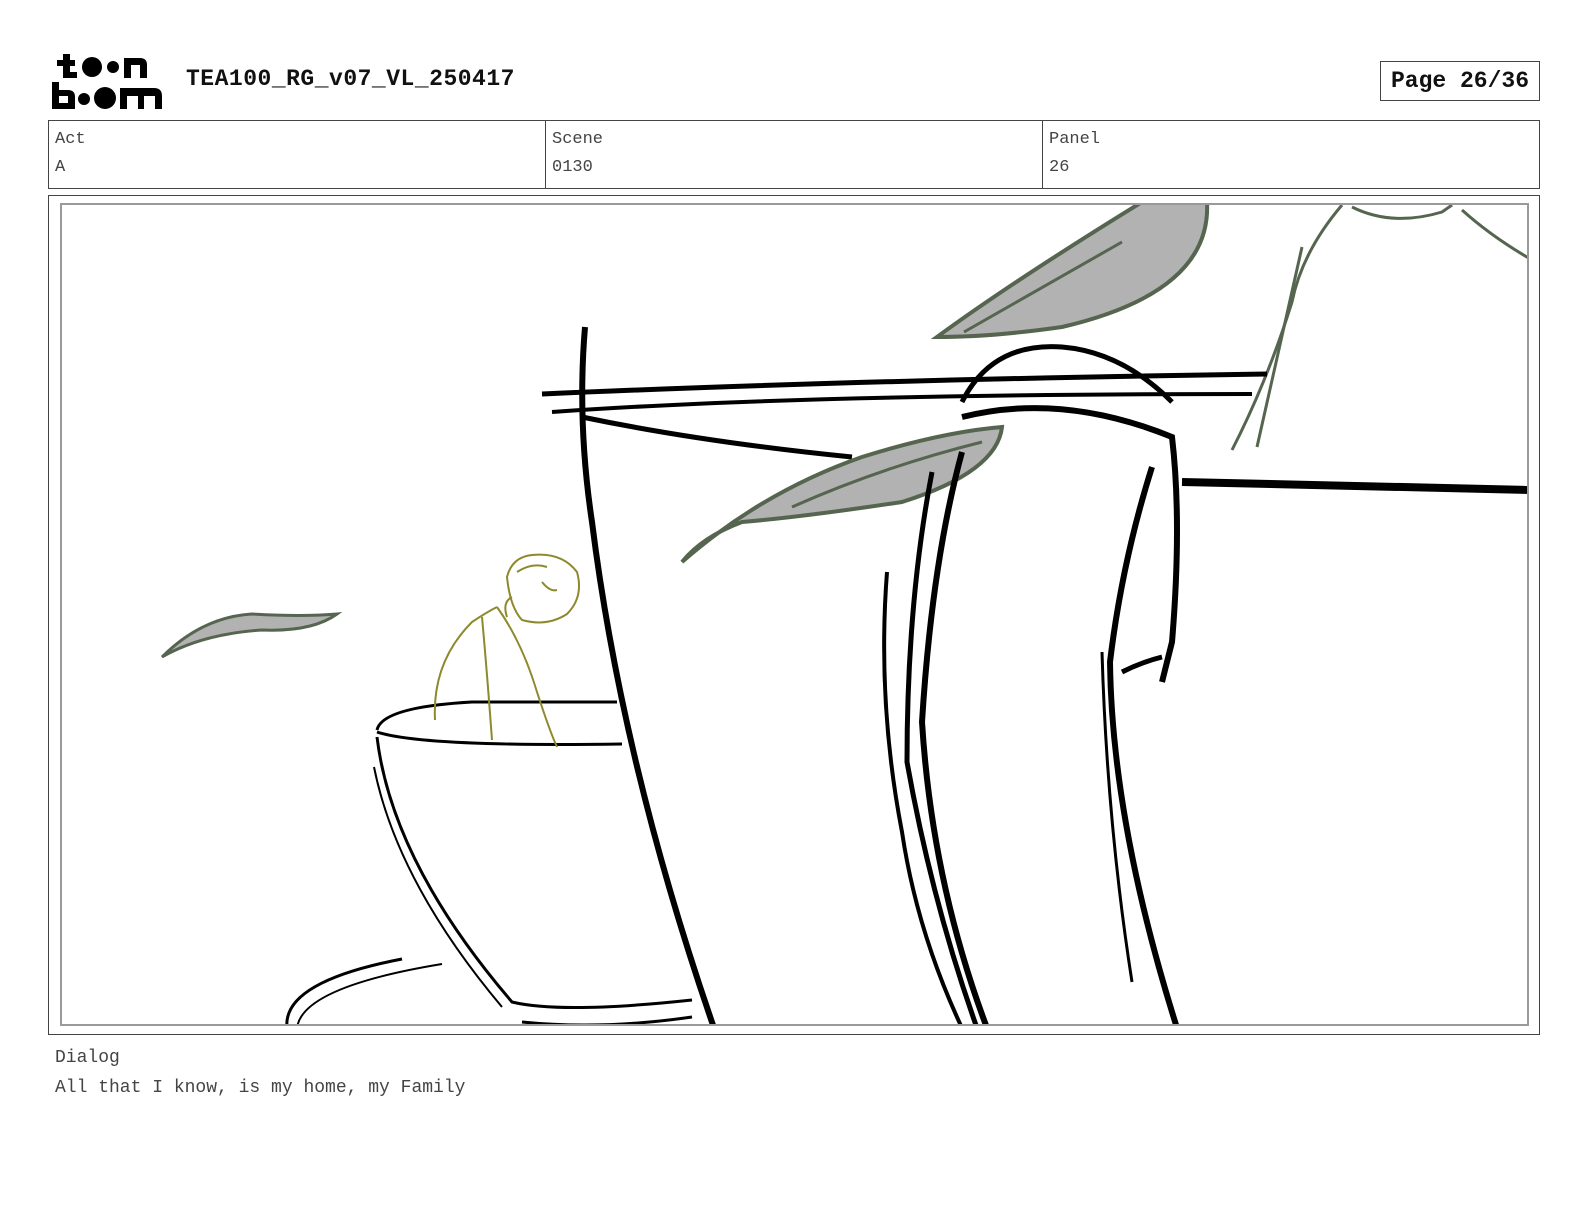 This screenshot has width=1584, height=1224. I want to click on scene-value: 0130, so click(572, 167).